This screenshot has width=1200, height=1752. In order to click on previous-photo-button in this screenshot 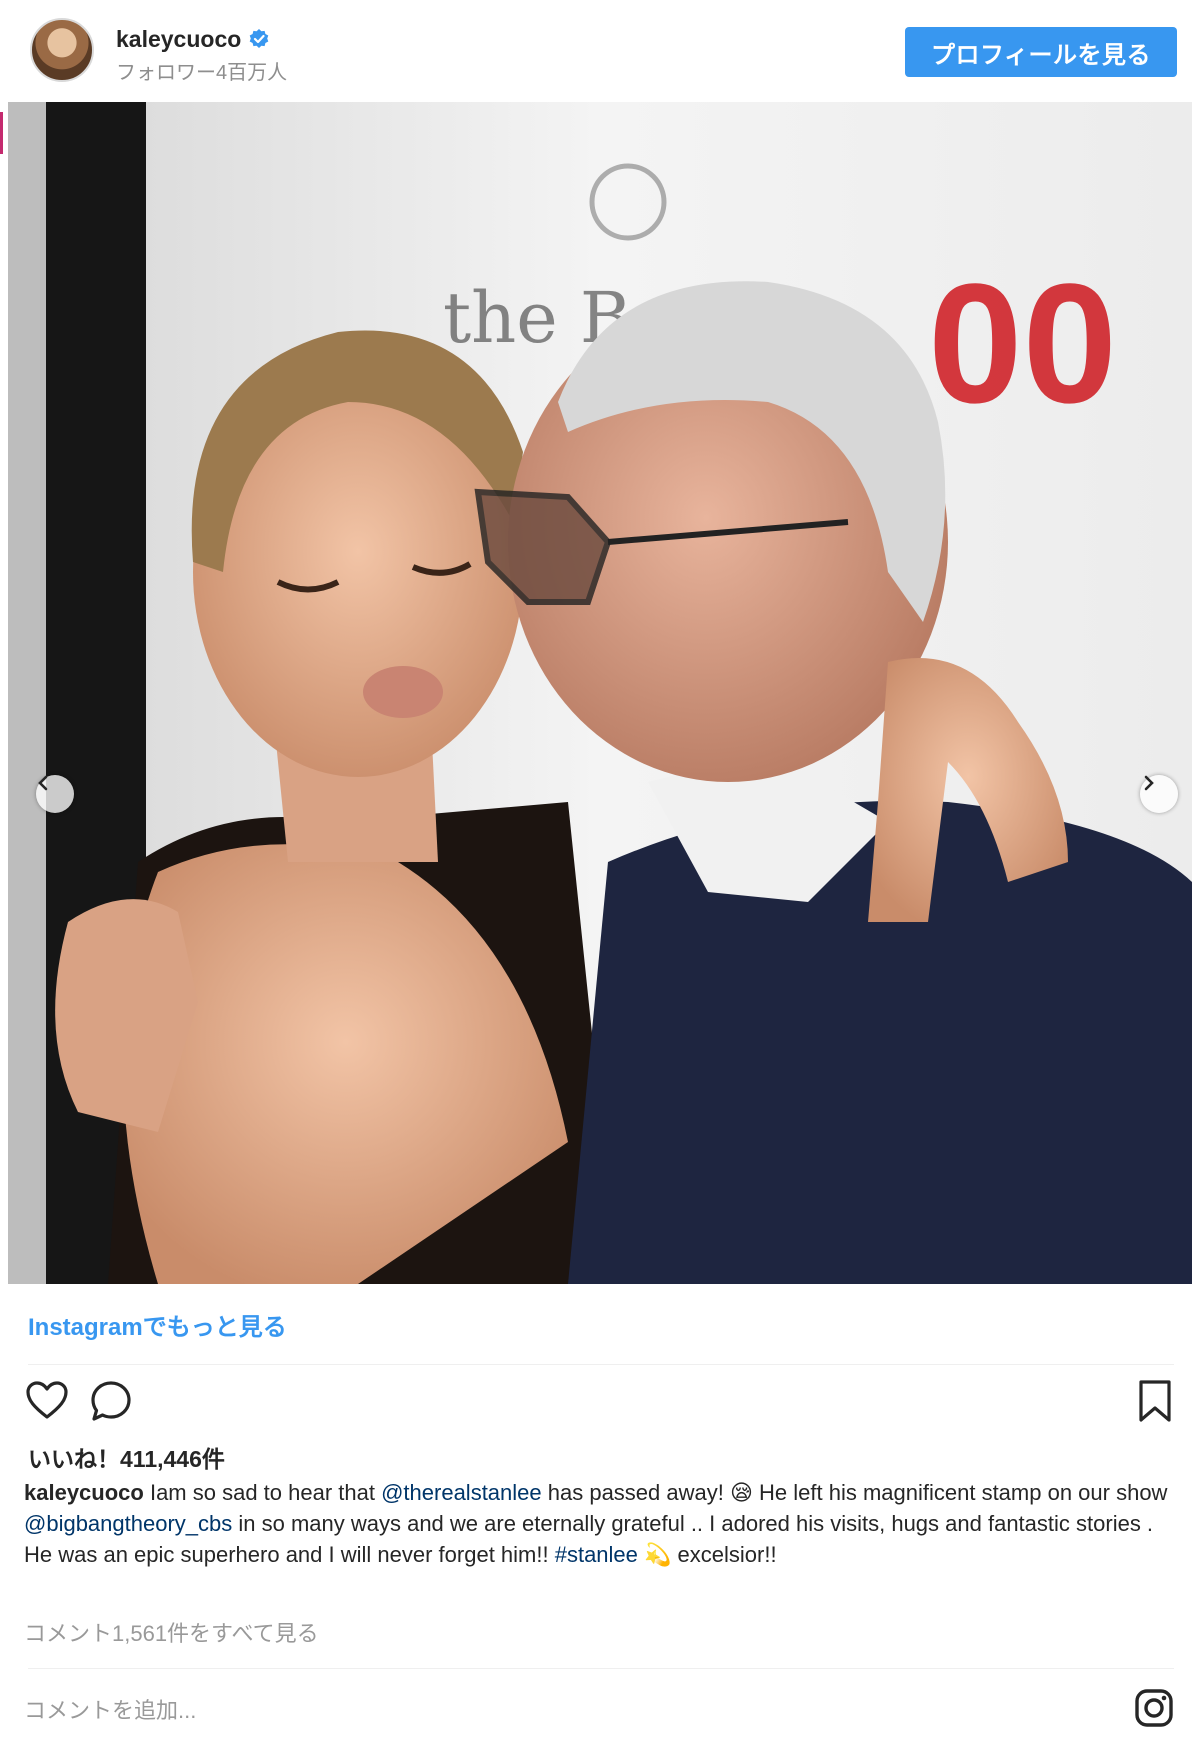, I will do `click(55, 794)`.